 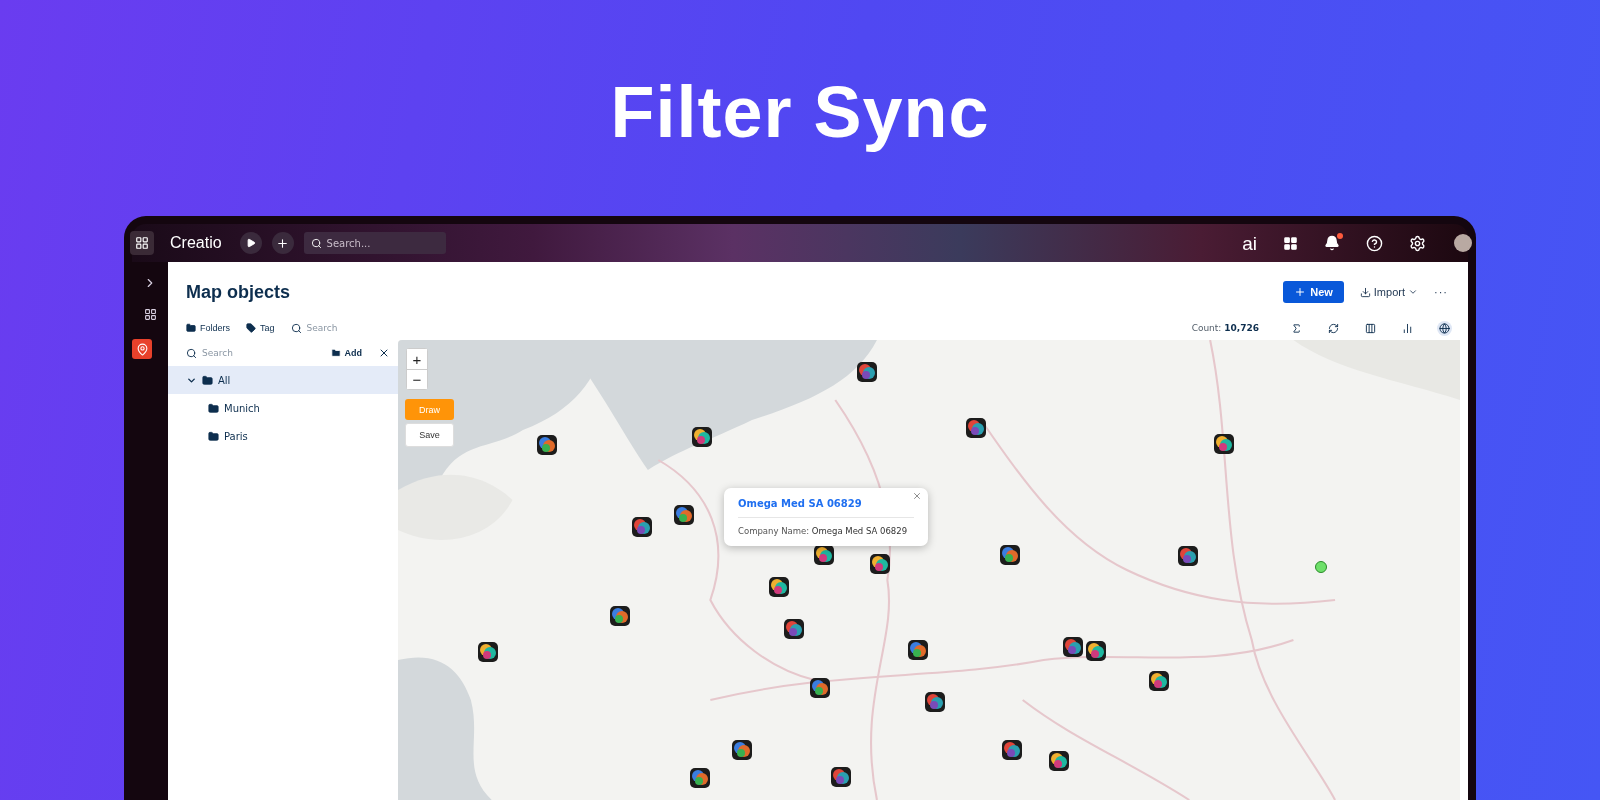 What do you see at coordinates (283, 408) in the screenshot?
I see `folder-item: Munich` at bounding box center [283, 408].